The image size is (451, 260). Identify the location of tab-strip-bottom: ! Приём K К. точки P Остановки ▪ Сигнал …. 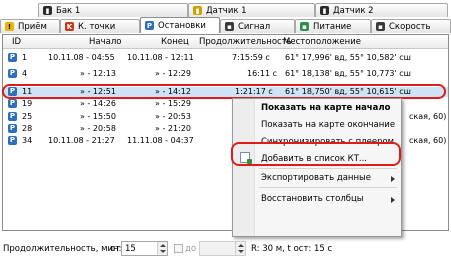
(225, 25).